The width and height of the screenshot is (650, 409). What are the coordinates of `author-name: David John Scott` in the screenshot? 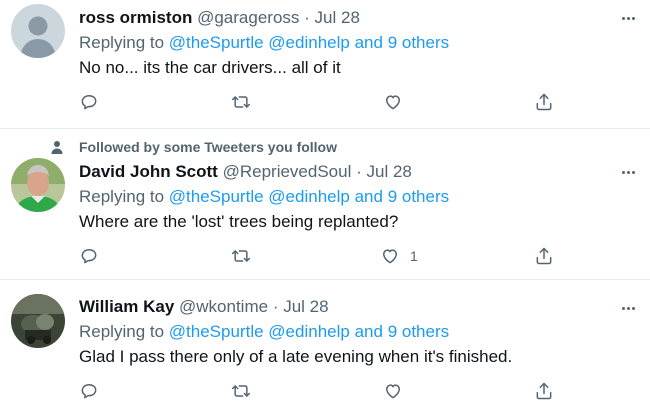 It's located at (148, 171).